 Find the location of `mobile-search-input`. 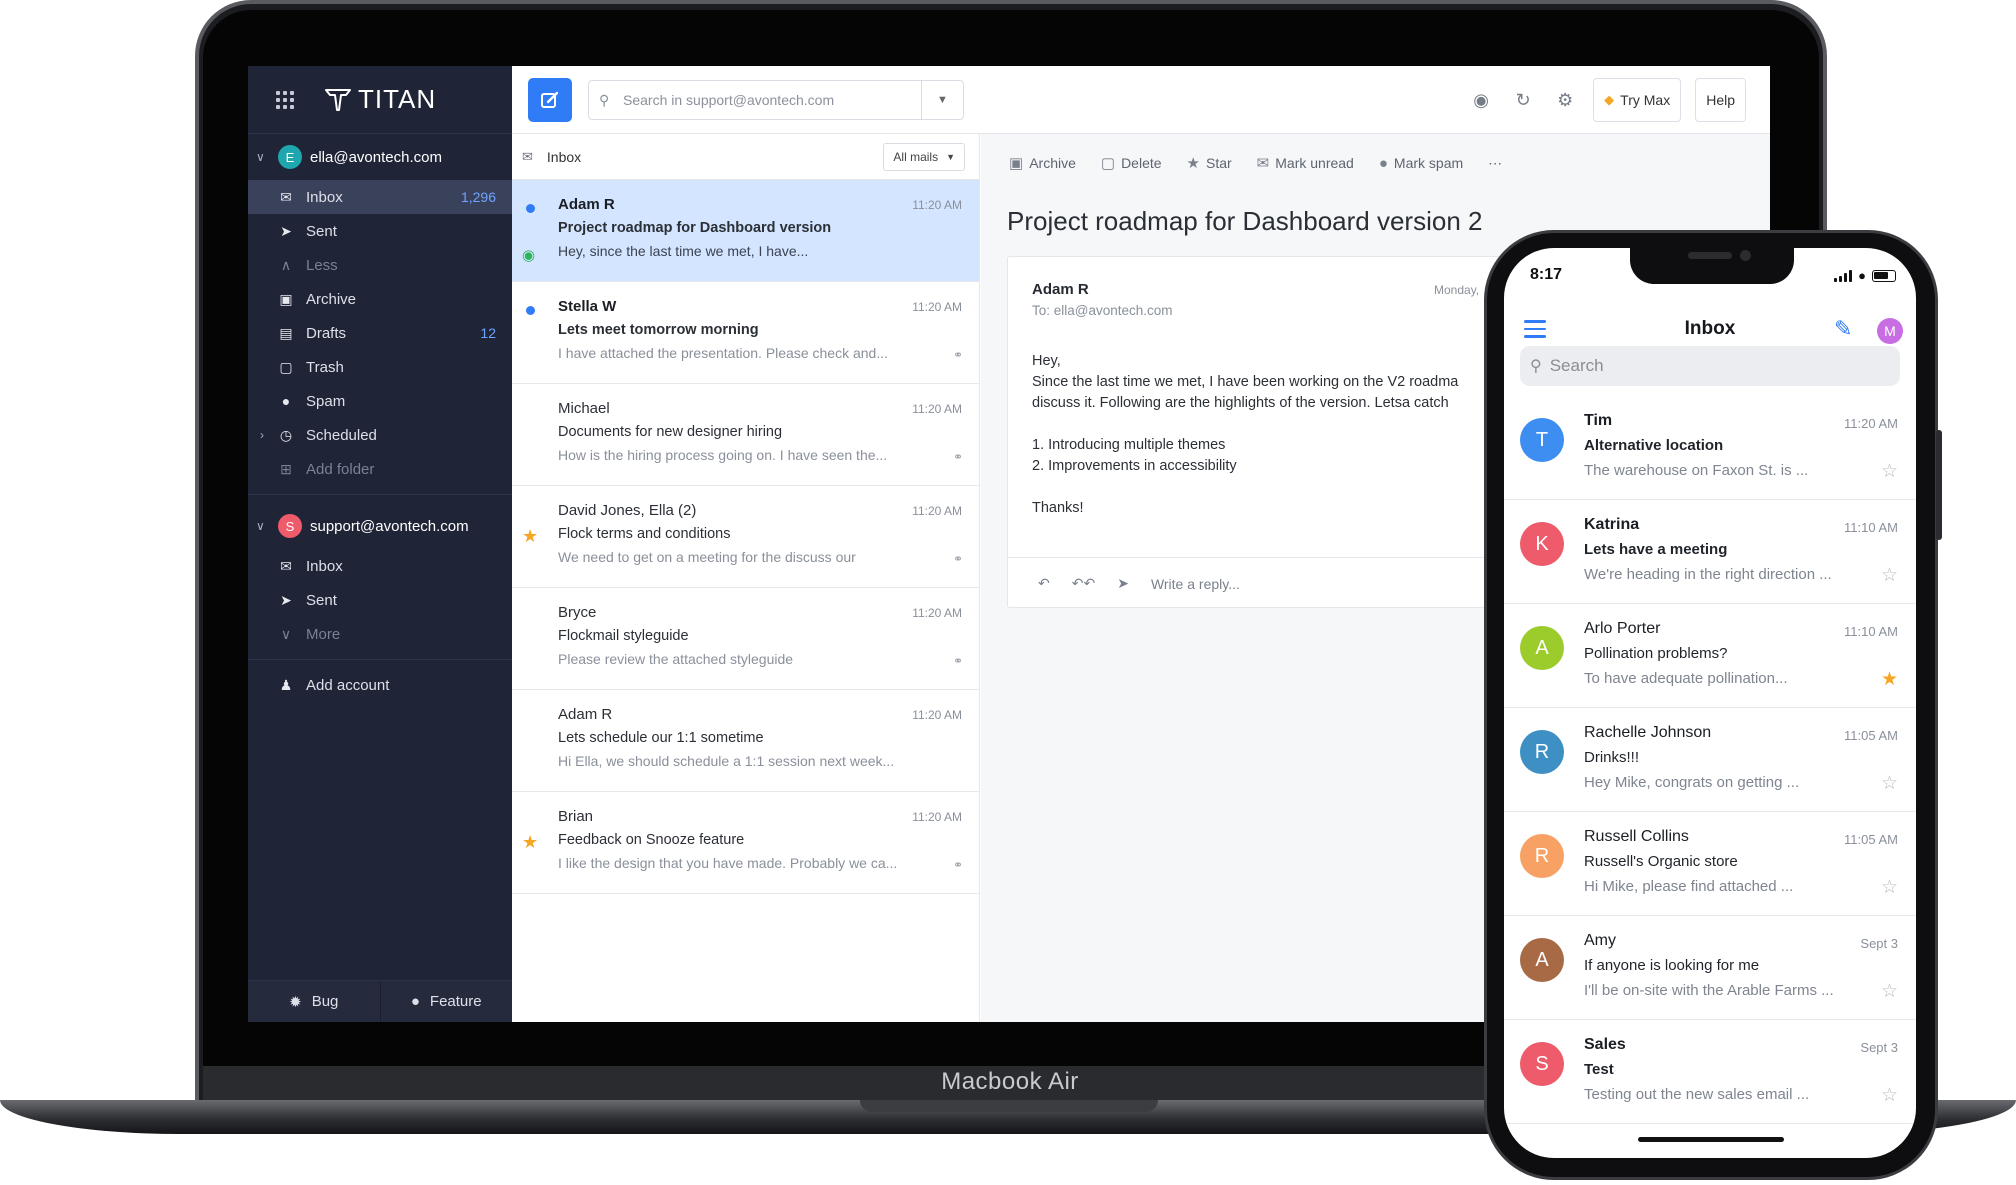

mobile-search-input is located at coordinates (1709, 366).